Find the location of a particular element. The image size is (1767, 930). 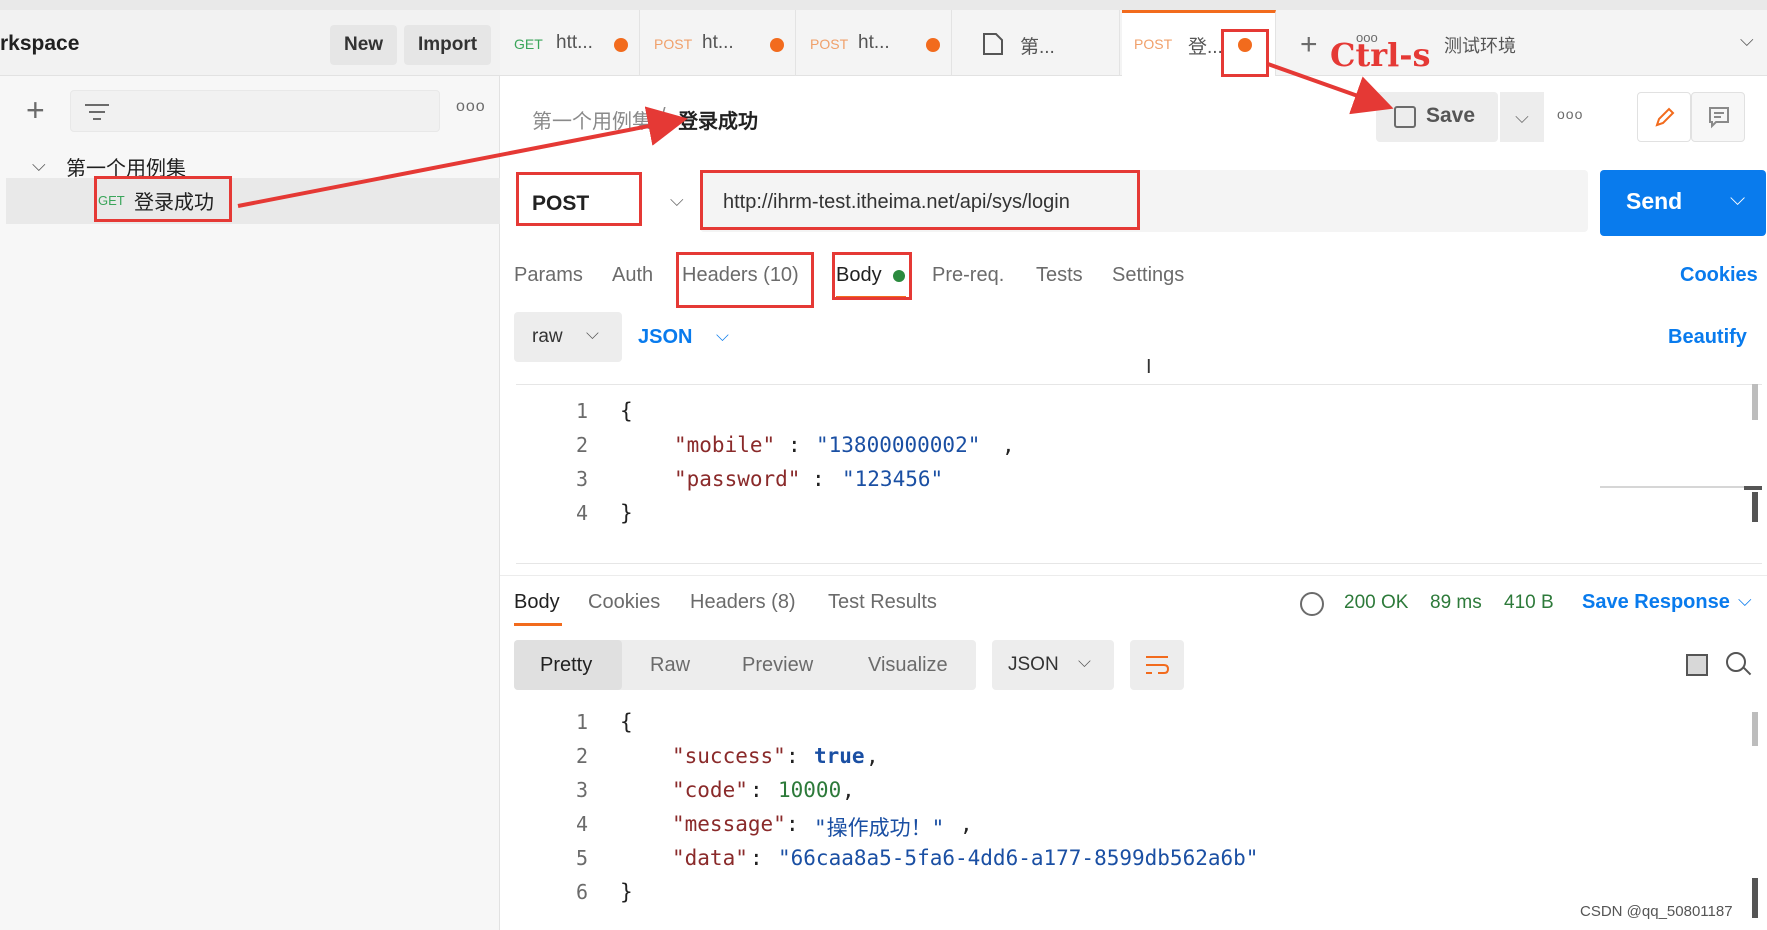

response-format-select: JSON ⌵ is located at coordinates (1053, 665).